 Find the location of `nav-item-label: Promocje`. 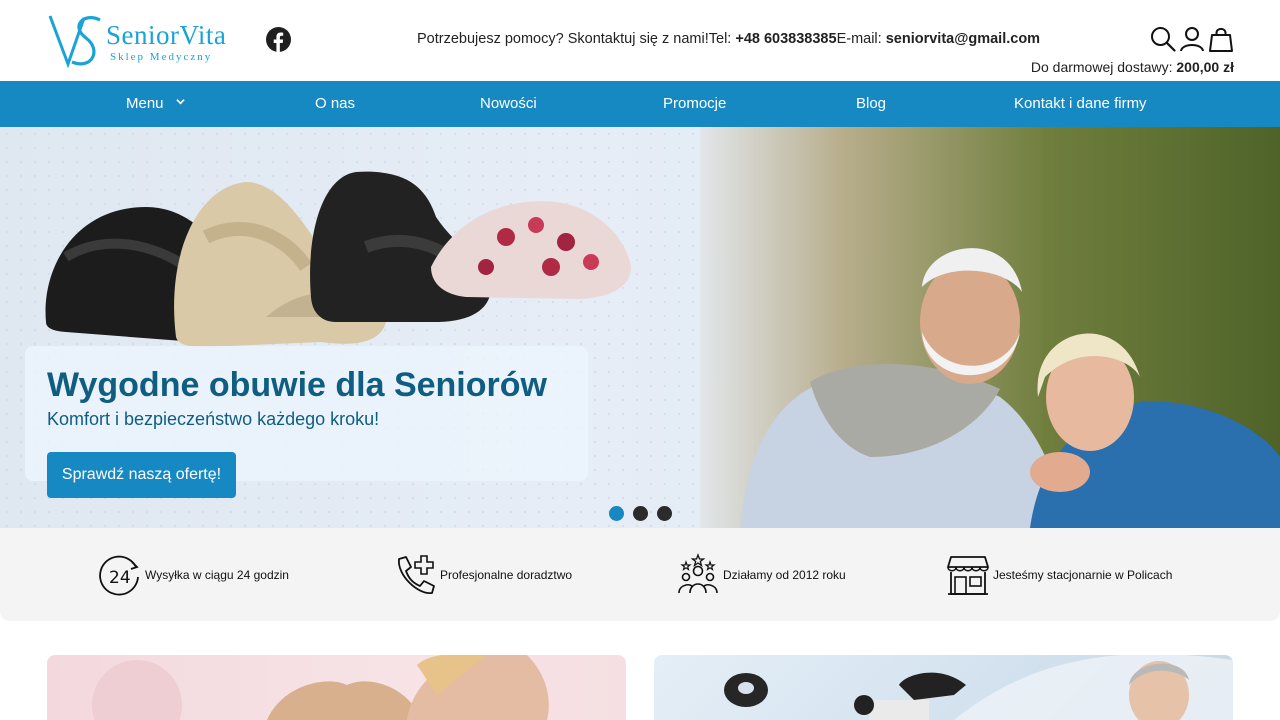

nav-item-label: Promocje is located at coordinates (695, 103).